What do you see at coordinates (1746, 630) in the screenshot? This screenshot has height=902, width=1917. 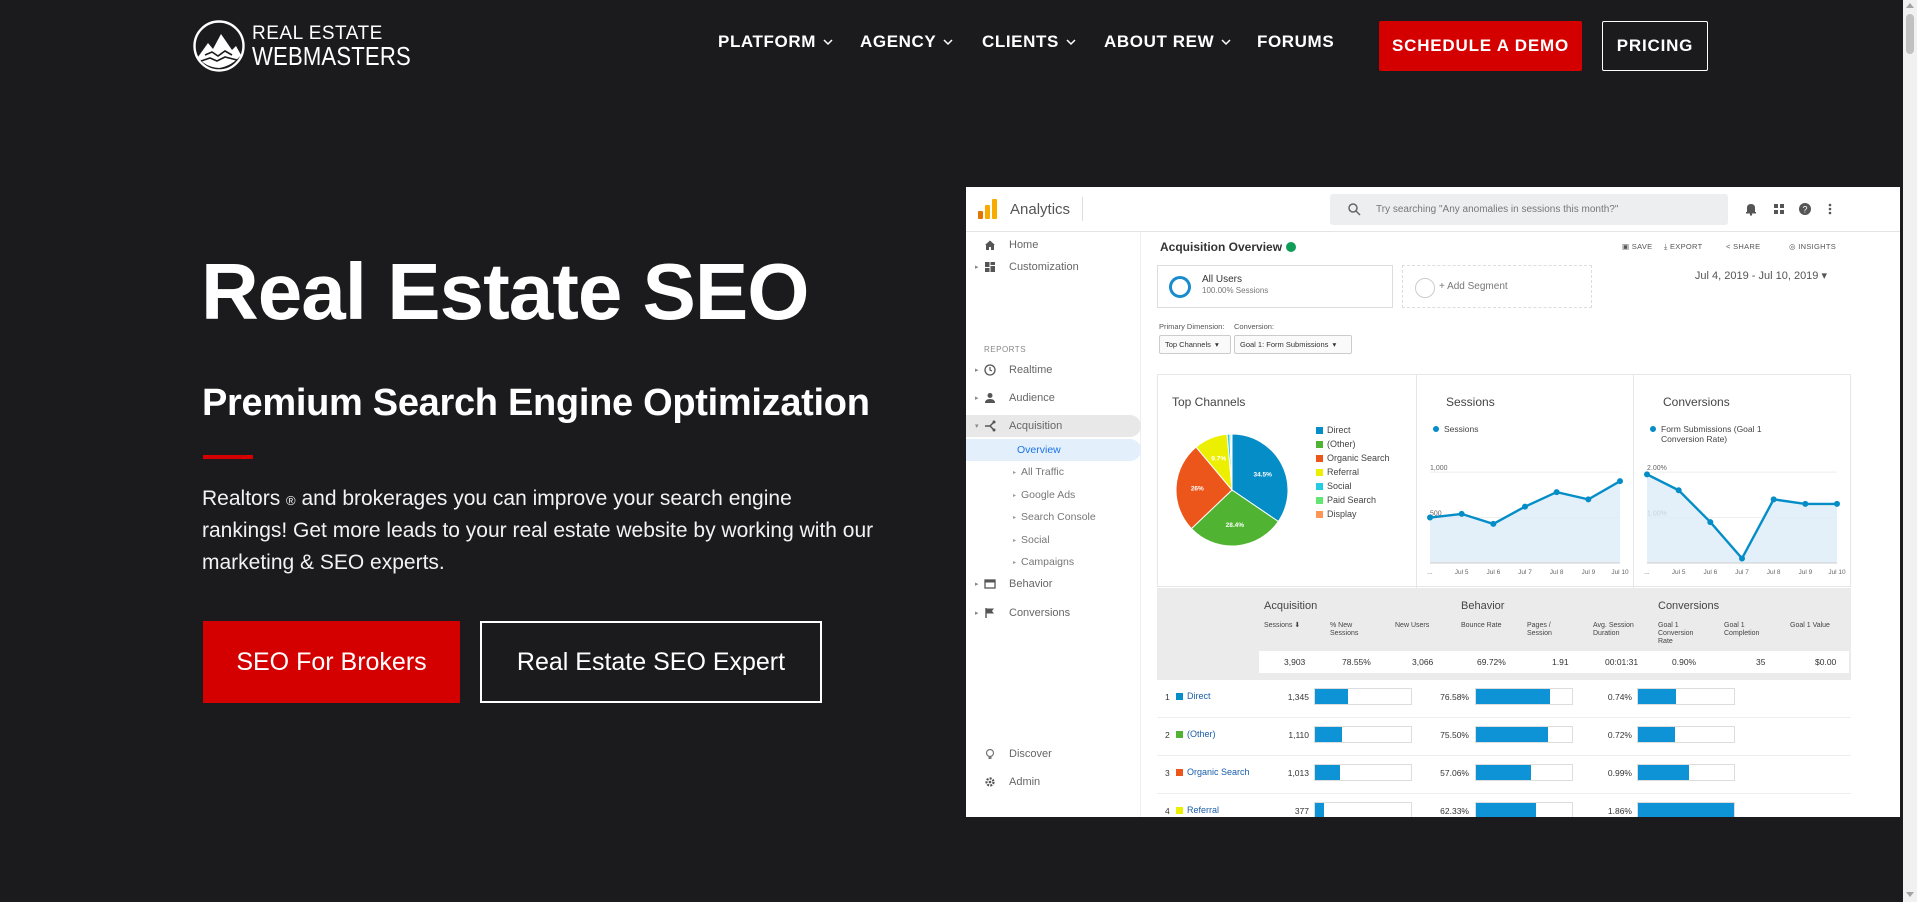 I see `col-goal-completion: Goal 1 Completion` at bounding box center [1746, 630].